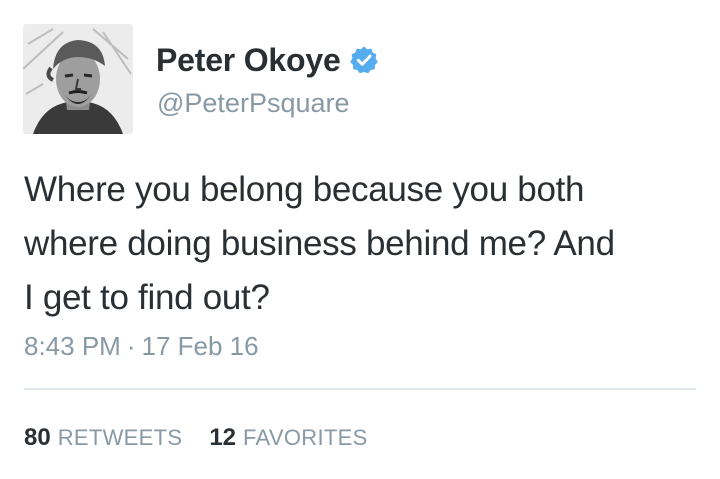  Describe the element at coordinates (37, 437) in the screenshot. I see `retweets-count: 80` at that location.